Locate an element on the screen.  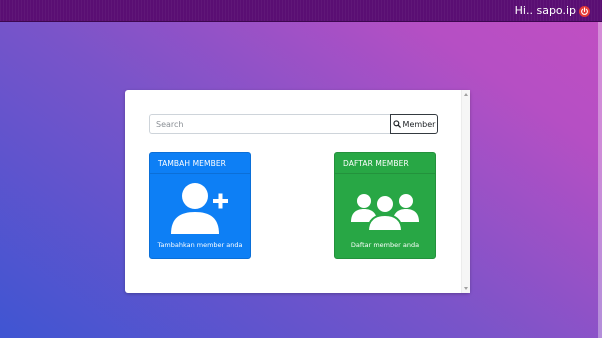
daftar-member-card: DAFTAR MEMBER Daftar member anda is located at coordinates (385, 205).